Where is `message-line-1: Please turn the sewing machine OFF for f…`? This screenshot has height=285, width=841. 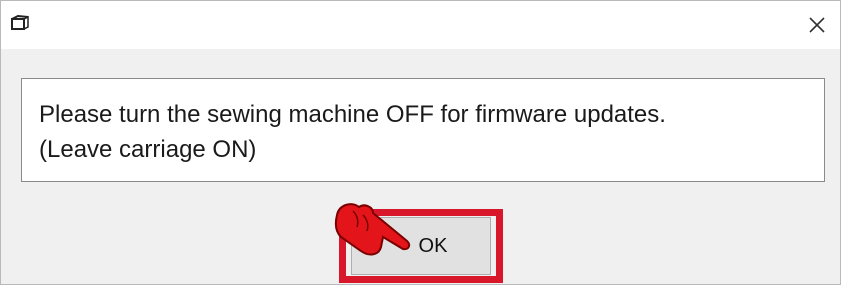 message-line-1: Please turn the sewing machine OFF for f… is located at coordinates (352, 114).